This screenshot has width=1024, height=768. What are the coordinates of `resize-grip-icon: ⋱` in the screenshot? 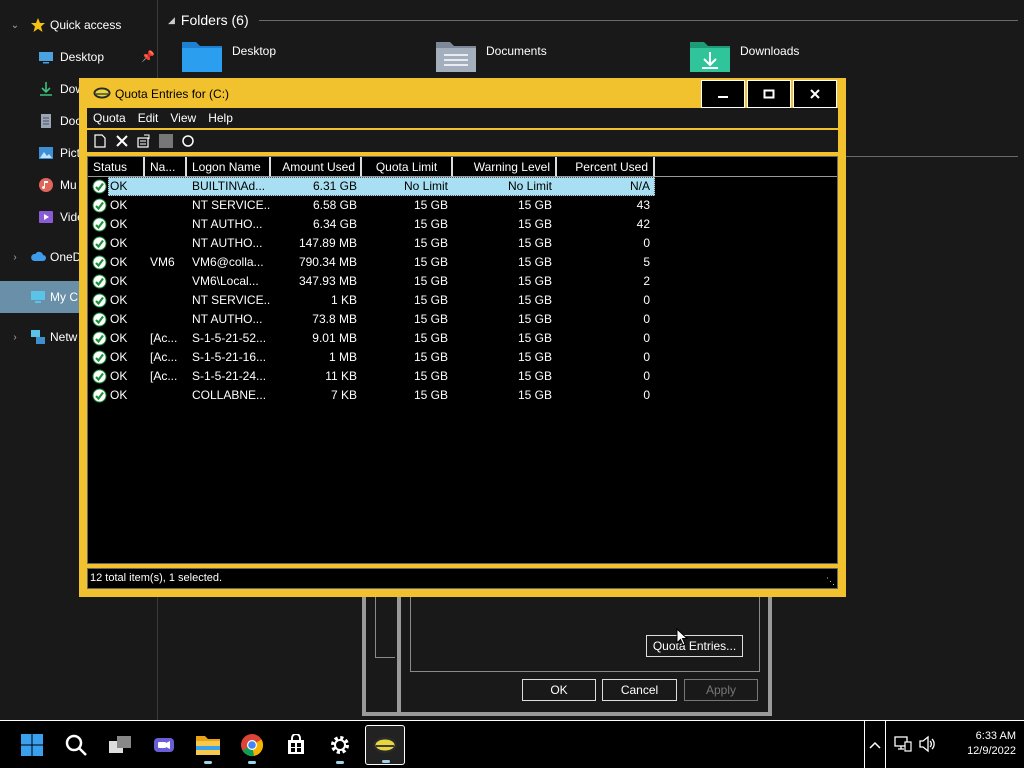 It's located at (830, 581).